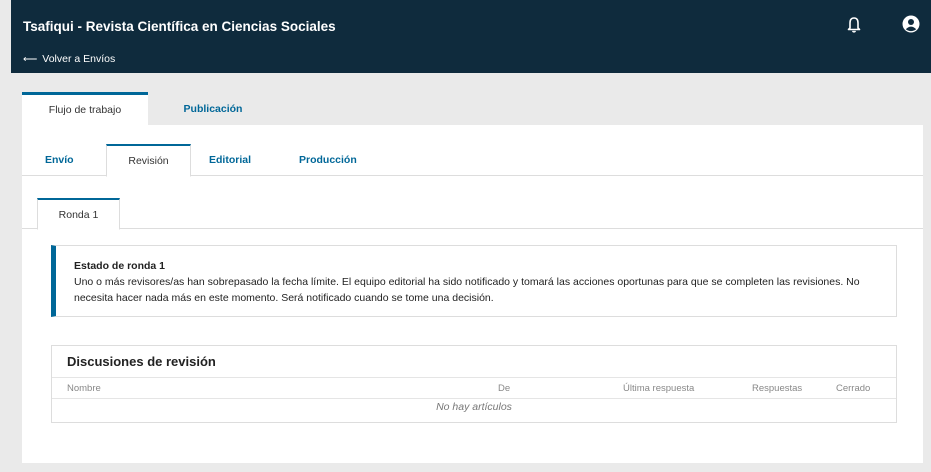  What do you see at coordinates (84, 388) in the screenshot?
I see `column-name: Nombre` at bounding box center [84, 388].